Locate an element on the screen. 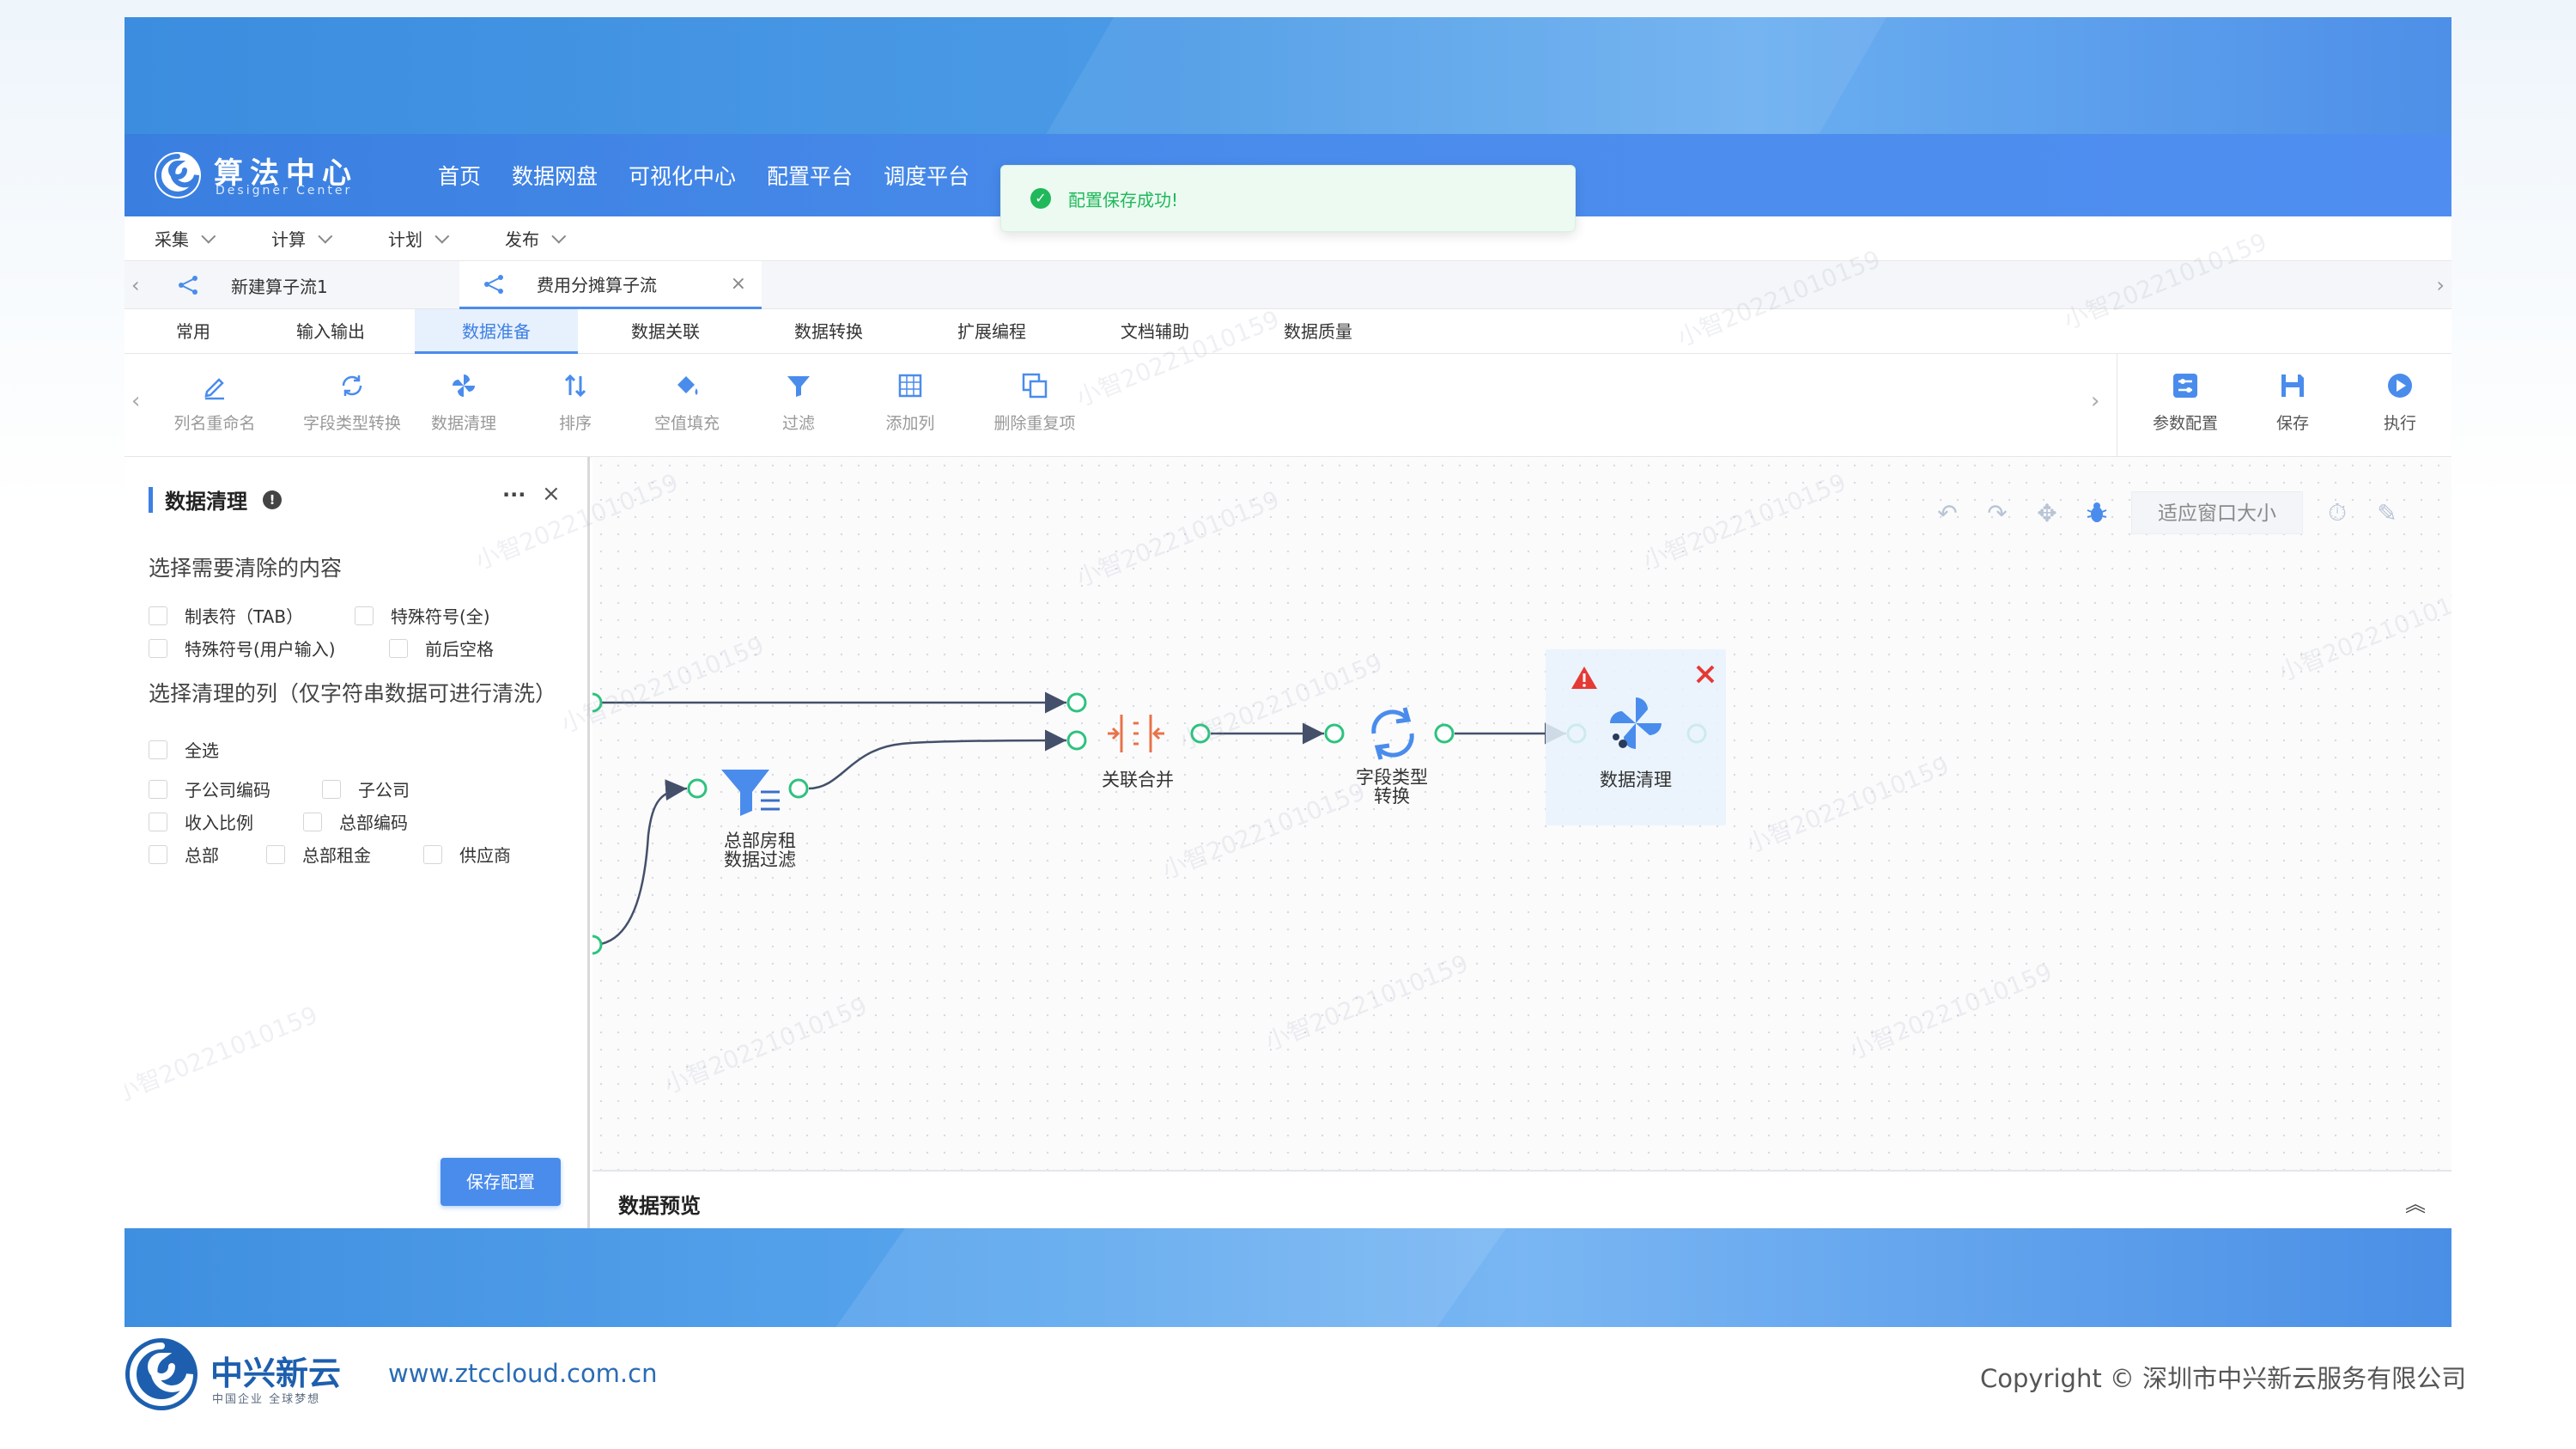 Image resolution: width=2576 pixels, height=1449 pixels. section-clean-columns-label: 选择清理的列（仅字符串数据可进行清洗） is located at coordinates (353, 693).